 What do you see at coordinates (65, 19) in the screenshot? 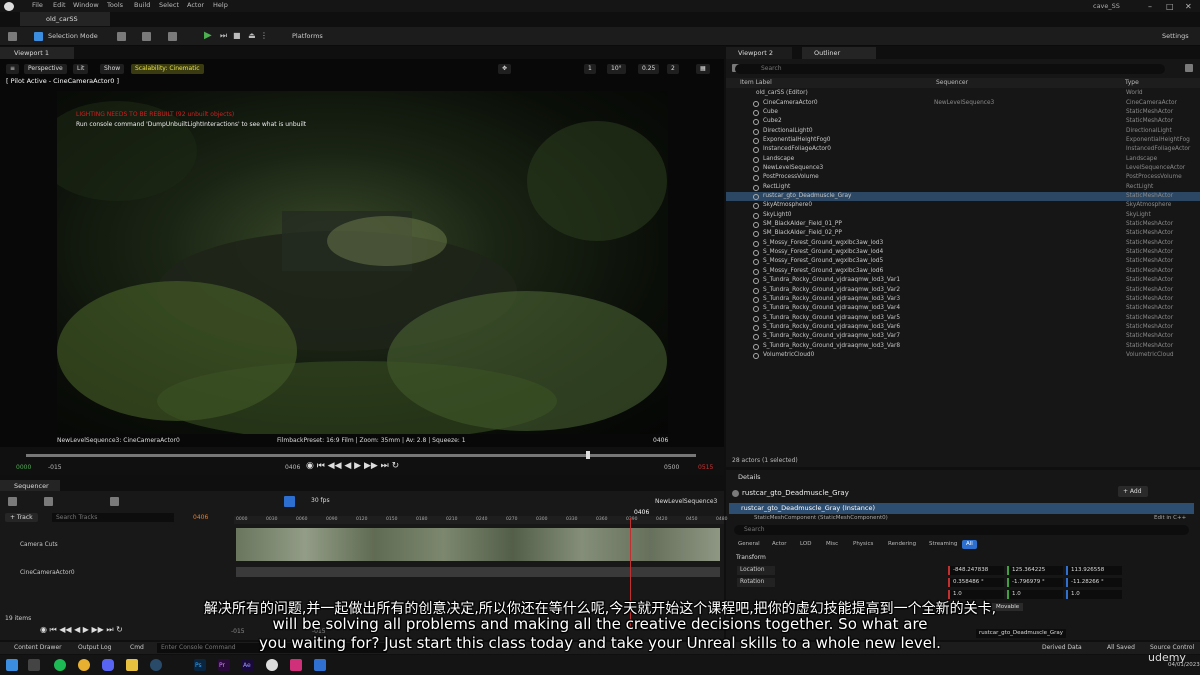
I see `level-tab: old_carSS` at bounding box center [65, 19].